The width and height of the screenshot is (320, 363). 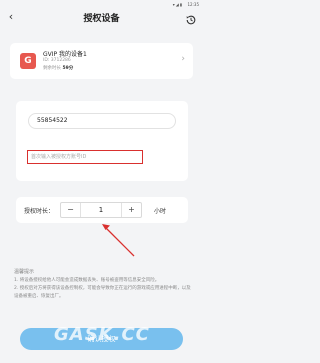 What do you see at coordinates (118, 240) in the screenshot?
I see `annotation-arrow` at bounding box center [118, 240].